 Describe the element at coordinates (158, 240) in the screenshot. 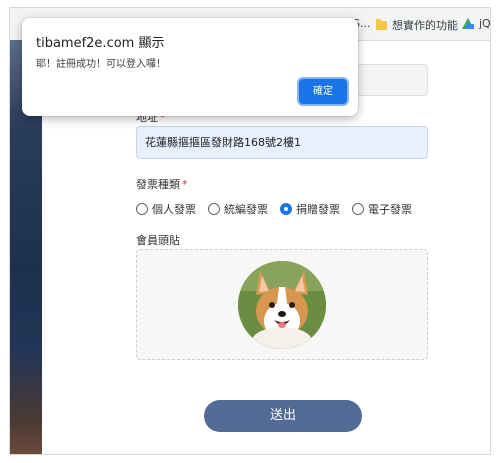

I see `avatar-label: 會員頭貼` at that location.